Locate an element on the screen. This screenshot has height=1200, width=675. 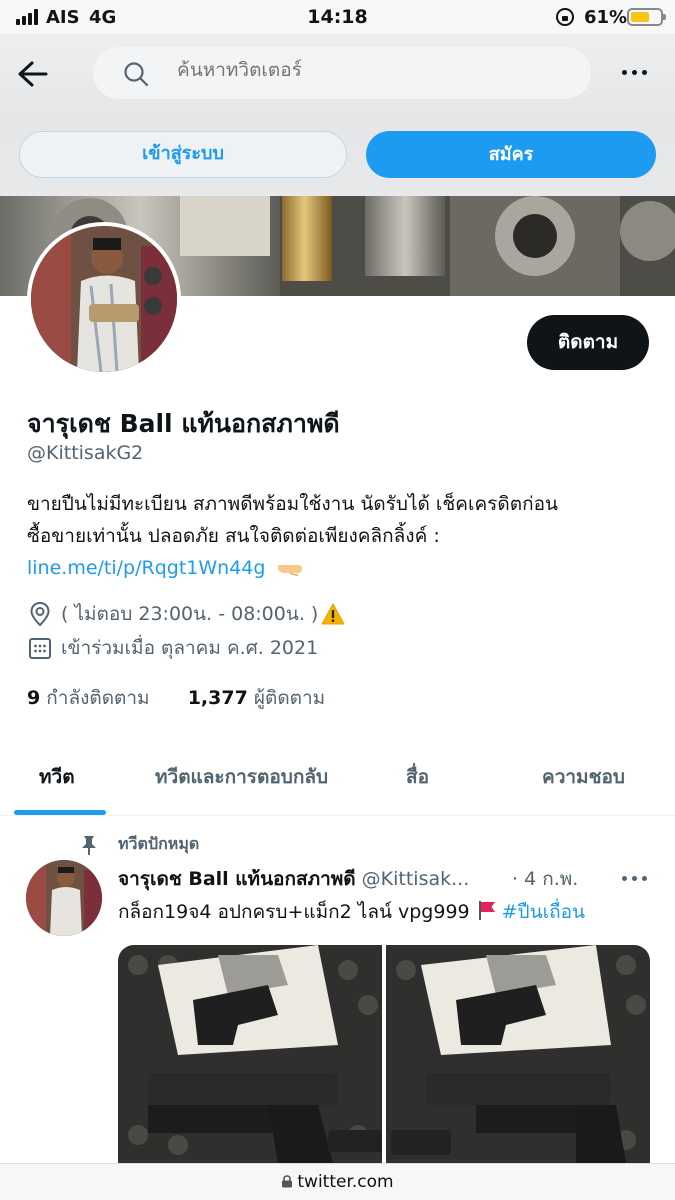
location-row: ( ไม่ตอบ 23:00น. - 08:00น. ) is located at coordinates (186, 614).